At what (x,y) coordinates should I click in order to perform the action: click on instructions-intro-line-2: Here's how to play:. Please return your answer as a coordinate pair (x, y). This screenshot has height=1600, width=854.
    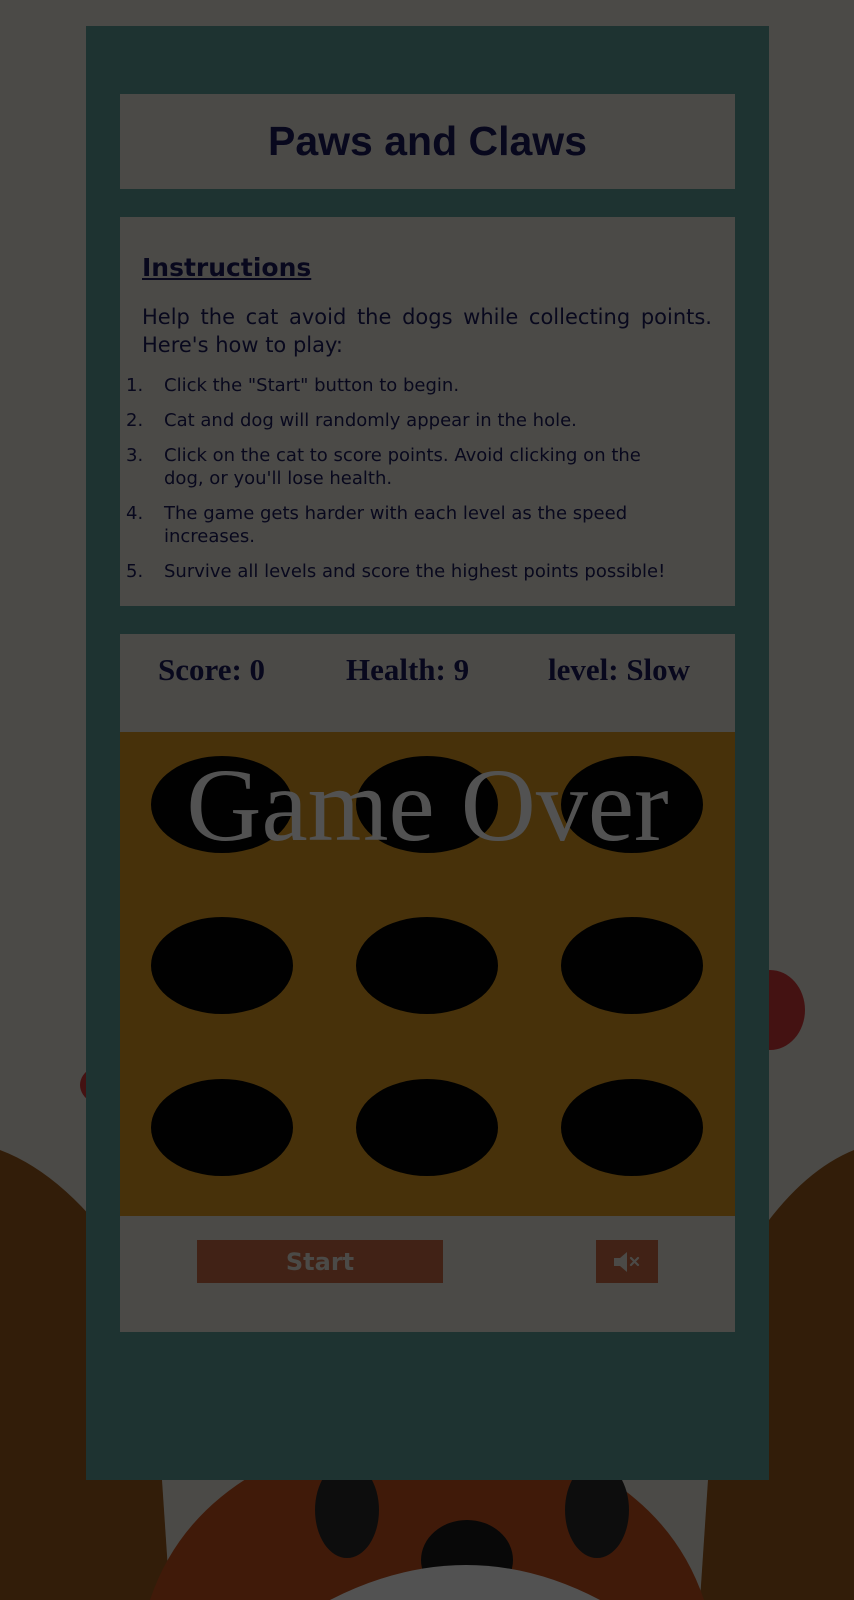
    Looking at the image, I should click on (242, 345).